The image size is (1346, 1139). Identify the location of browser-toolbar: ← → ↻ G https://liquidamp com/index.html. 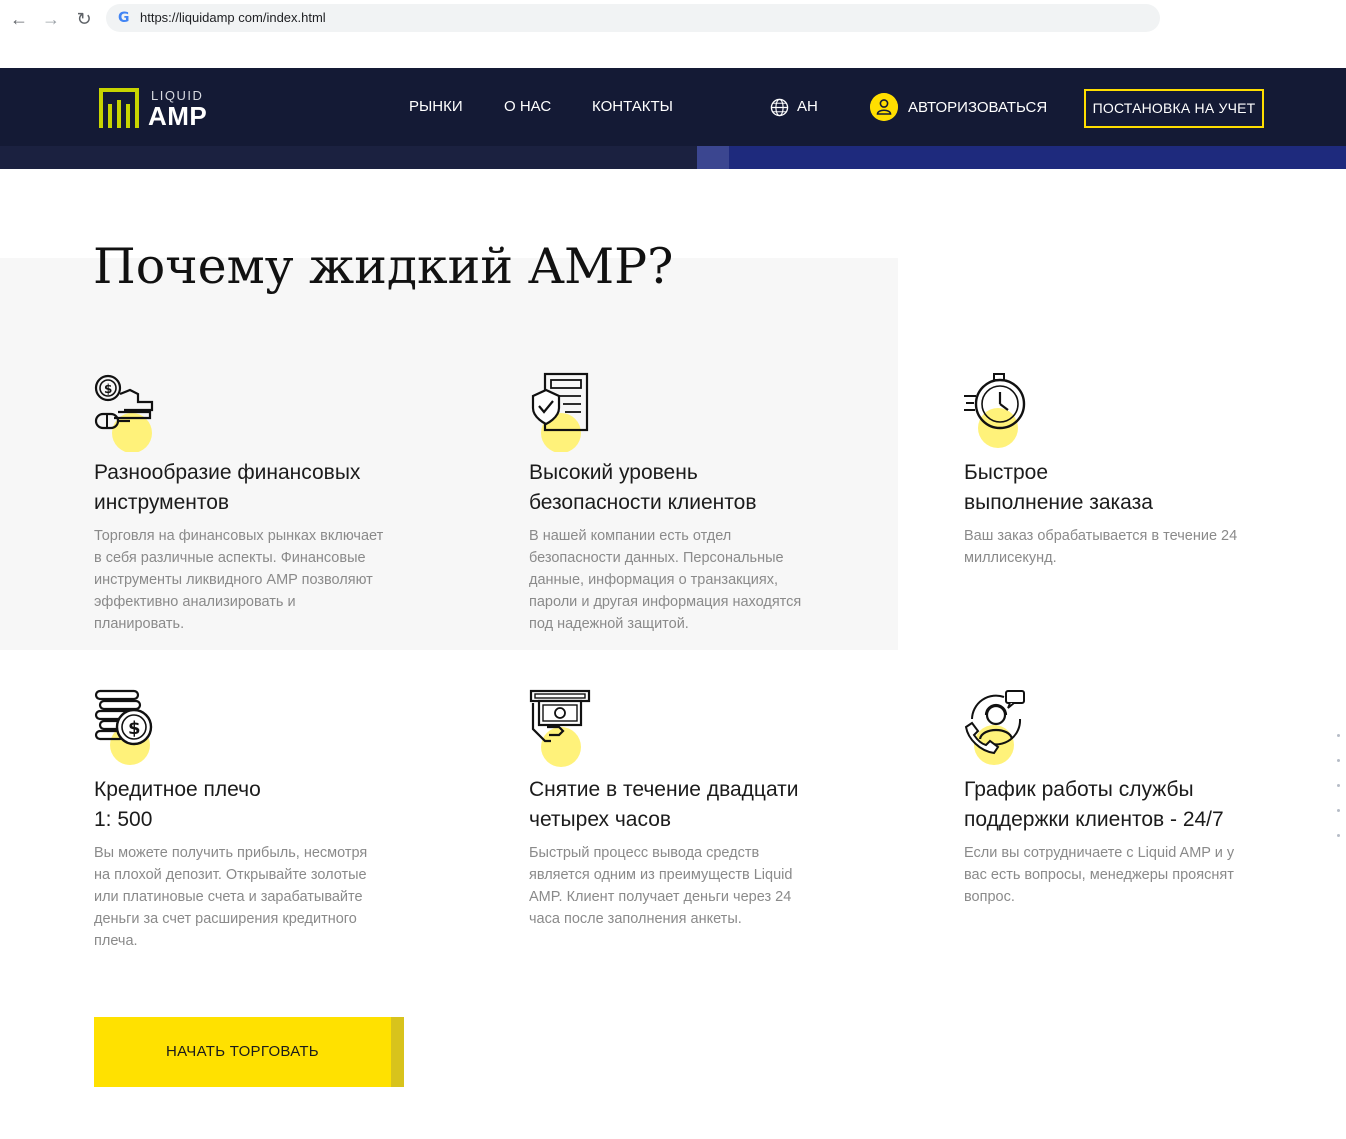
(673, 19).